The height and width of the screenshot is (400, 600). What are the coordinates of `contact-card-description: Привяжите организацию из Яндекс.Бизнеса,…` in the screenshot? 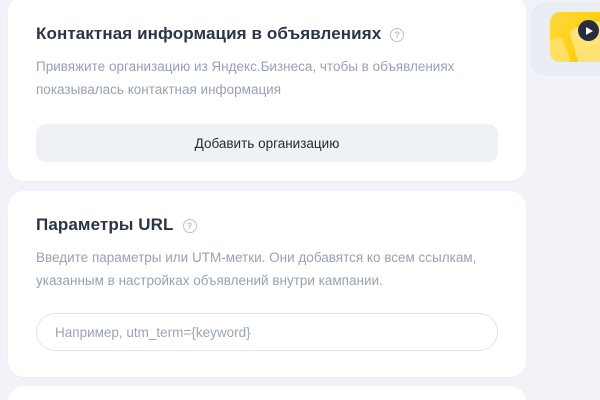 It's located at (245, 78).